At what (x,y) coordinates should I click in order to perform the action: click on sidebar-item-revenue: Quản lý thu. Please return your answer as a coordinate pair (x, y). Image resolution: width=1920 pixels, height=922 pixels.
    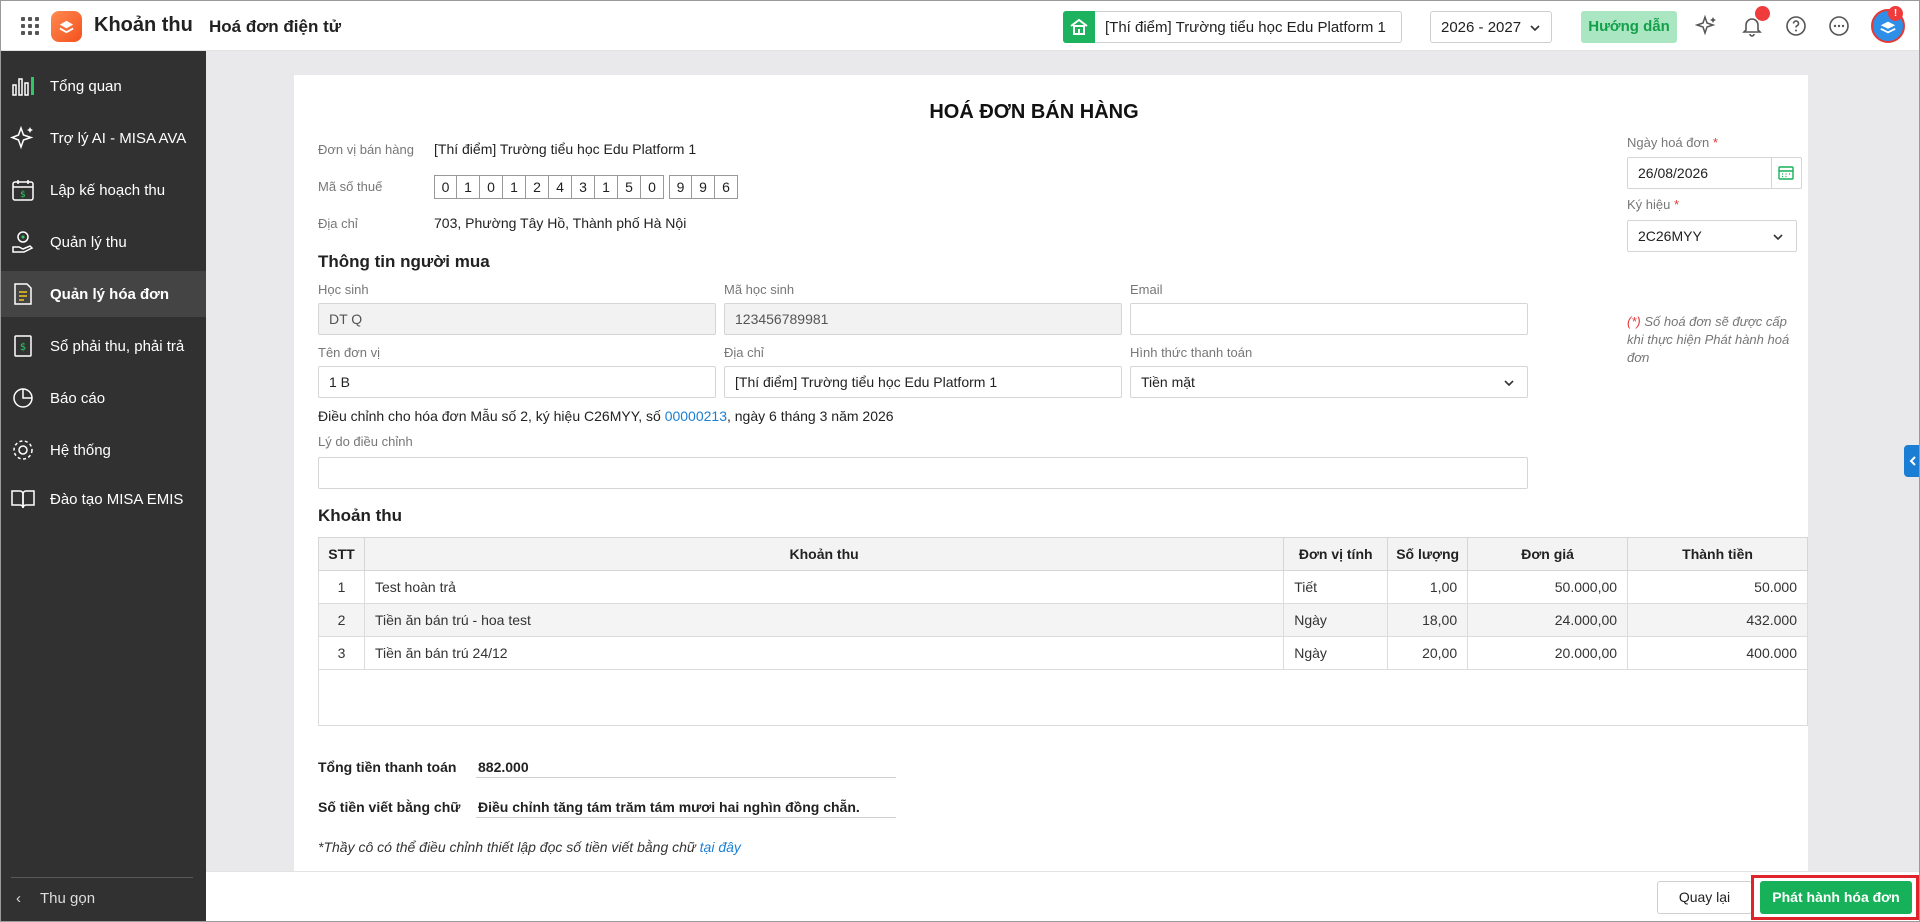
    Looking at the image, I should click on (103, 242).